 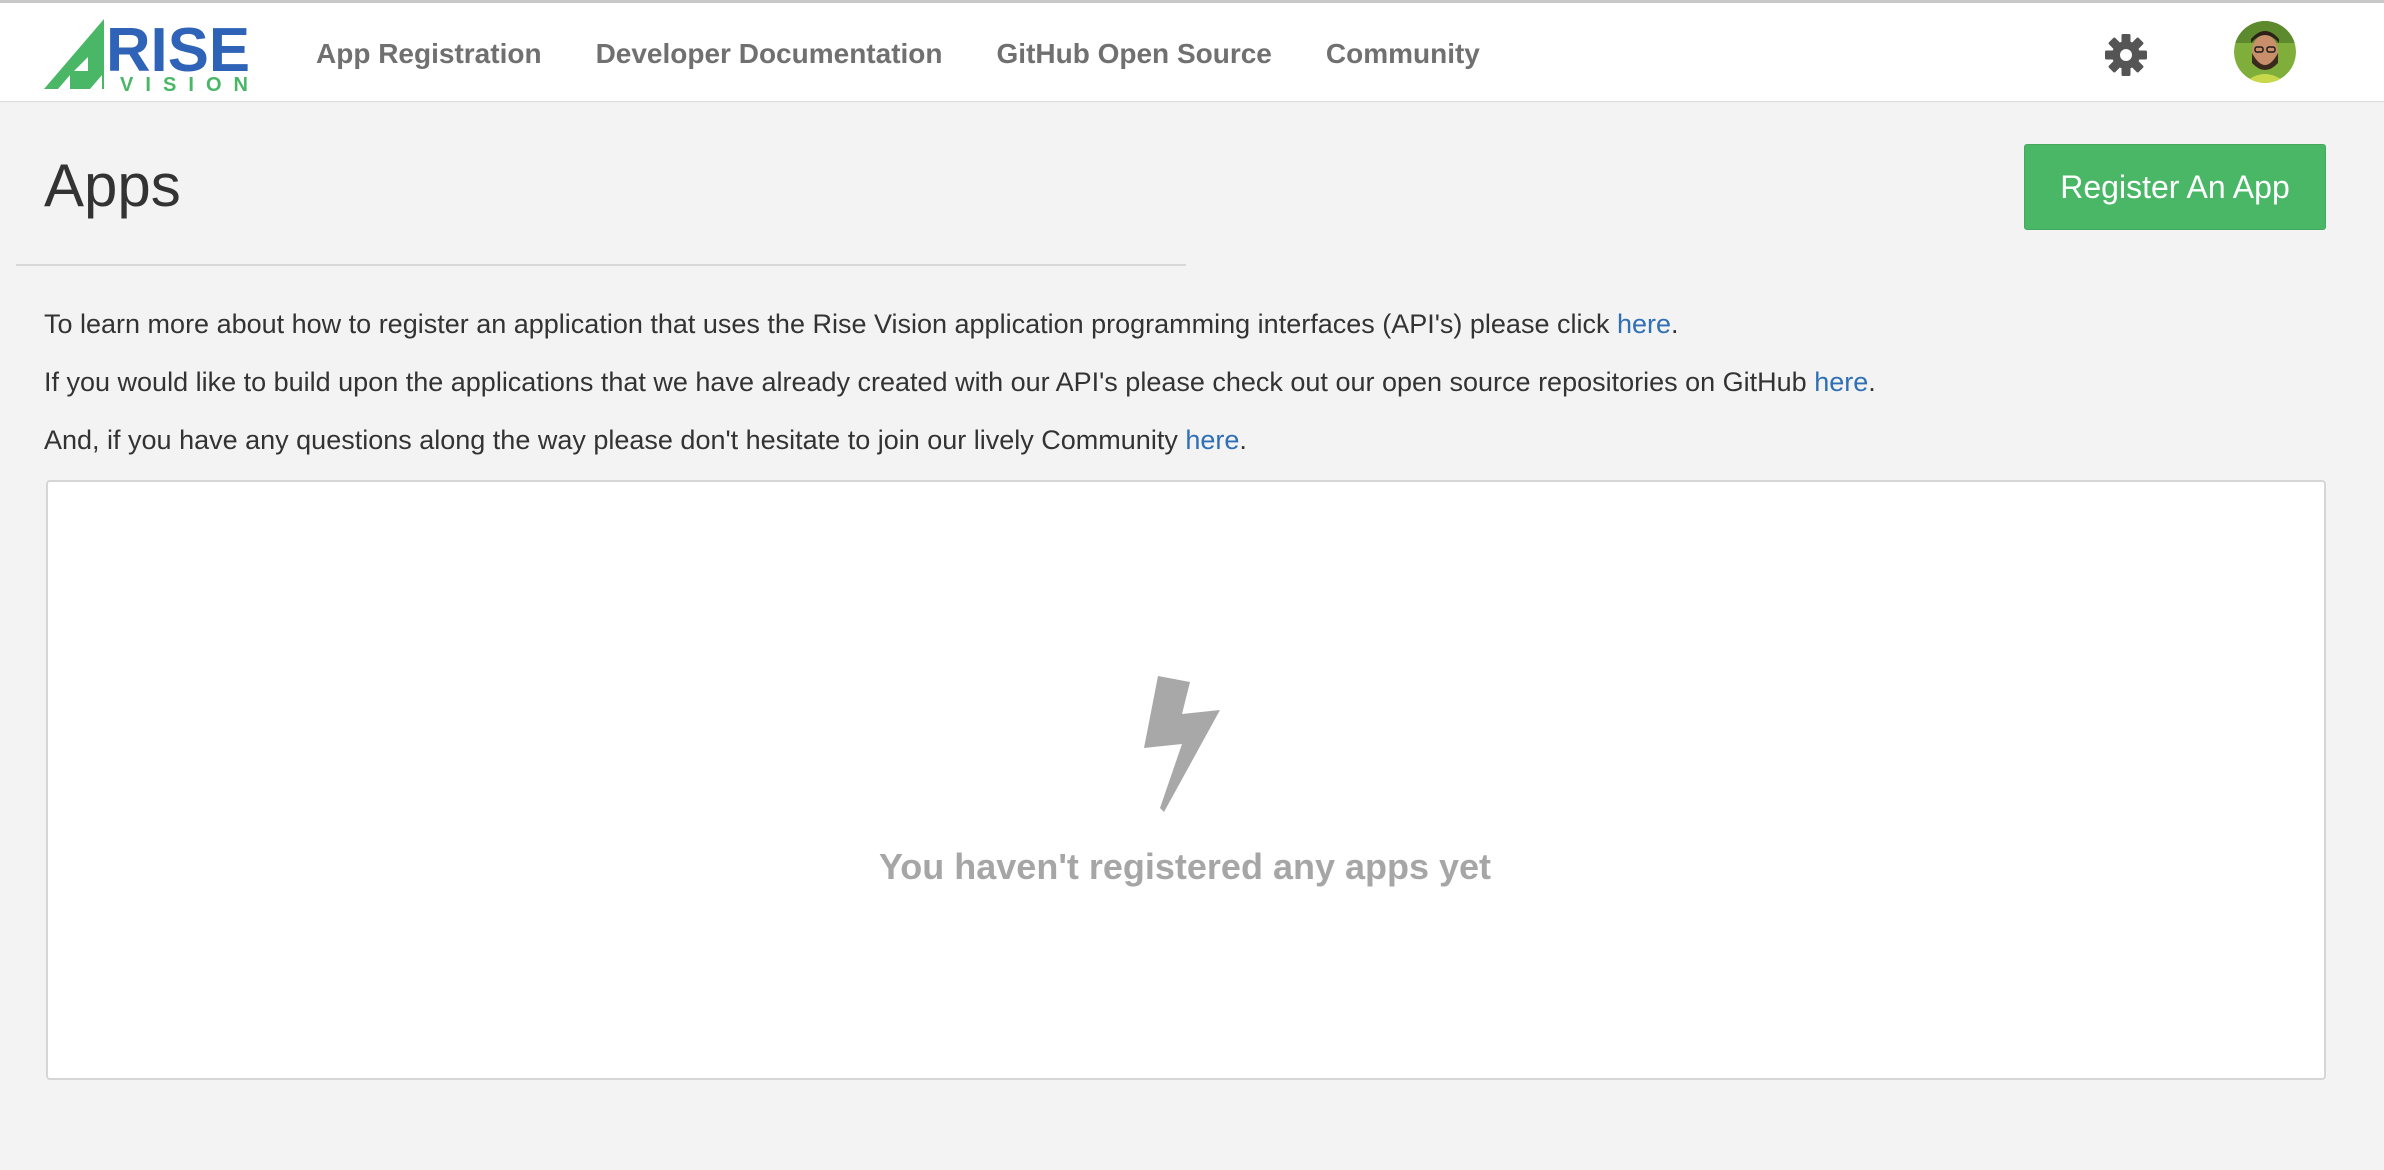 What do you see at coordinates (2126, 55) in the screenshot?
I see `gear-icon` at bounding box center [2126, 55].